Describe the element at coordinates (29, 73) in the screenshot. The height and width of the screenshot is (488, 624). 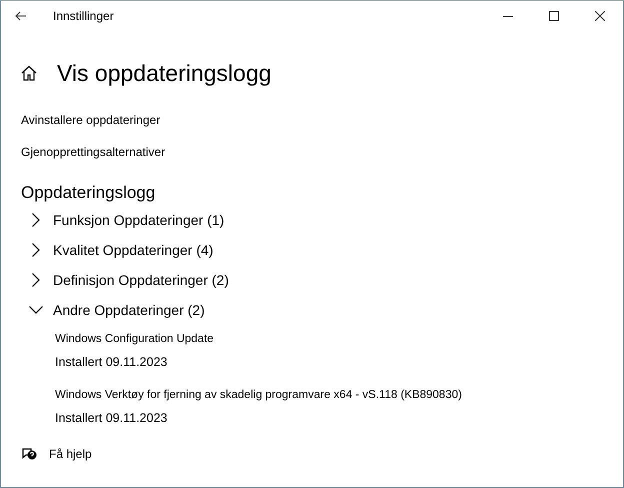
I see `home-icon` at that location.